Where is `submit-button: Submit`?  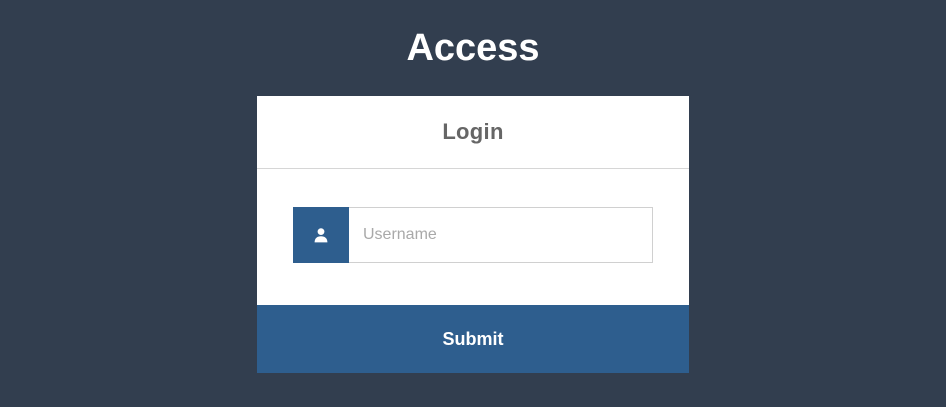
submit-button: Submit is located at coordinates (473, 339).